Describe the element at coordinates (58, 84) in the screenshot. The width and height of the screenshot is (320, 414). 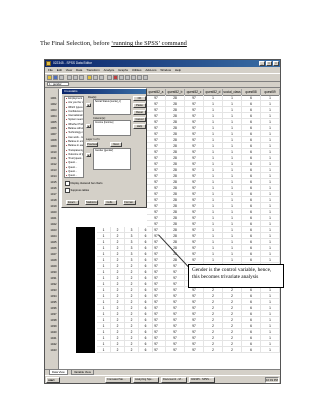
I see `cell-reference-field: 1 : gender` at that location.